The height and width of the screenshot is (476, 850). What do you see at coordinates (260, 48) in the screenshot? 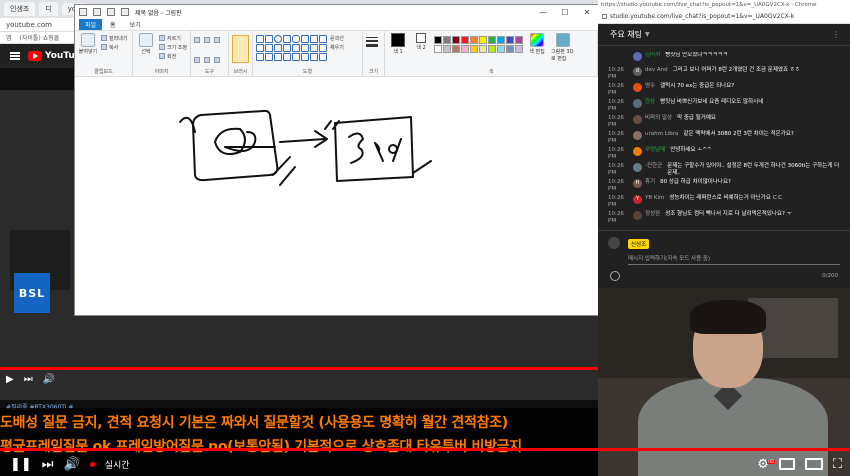
I see `diamond-shape-icon` at bounding box center [260, 48].